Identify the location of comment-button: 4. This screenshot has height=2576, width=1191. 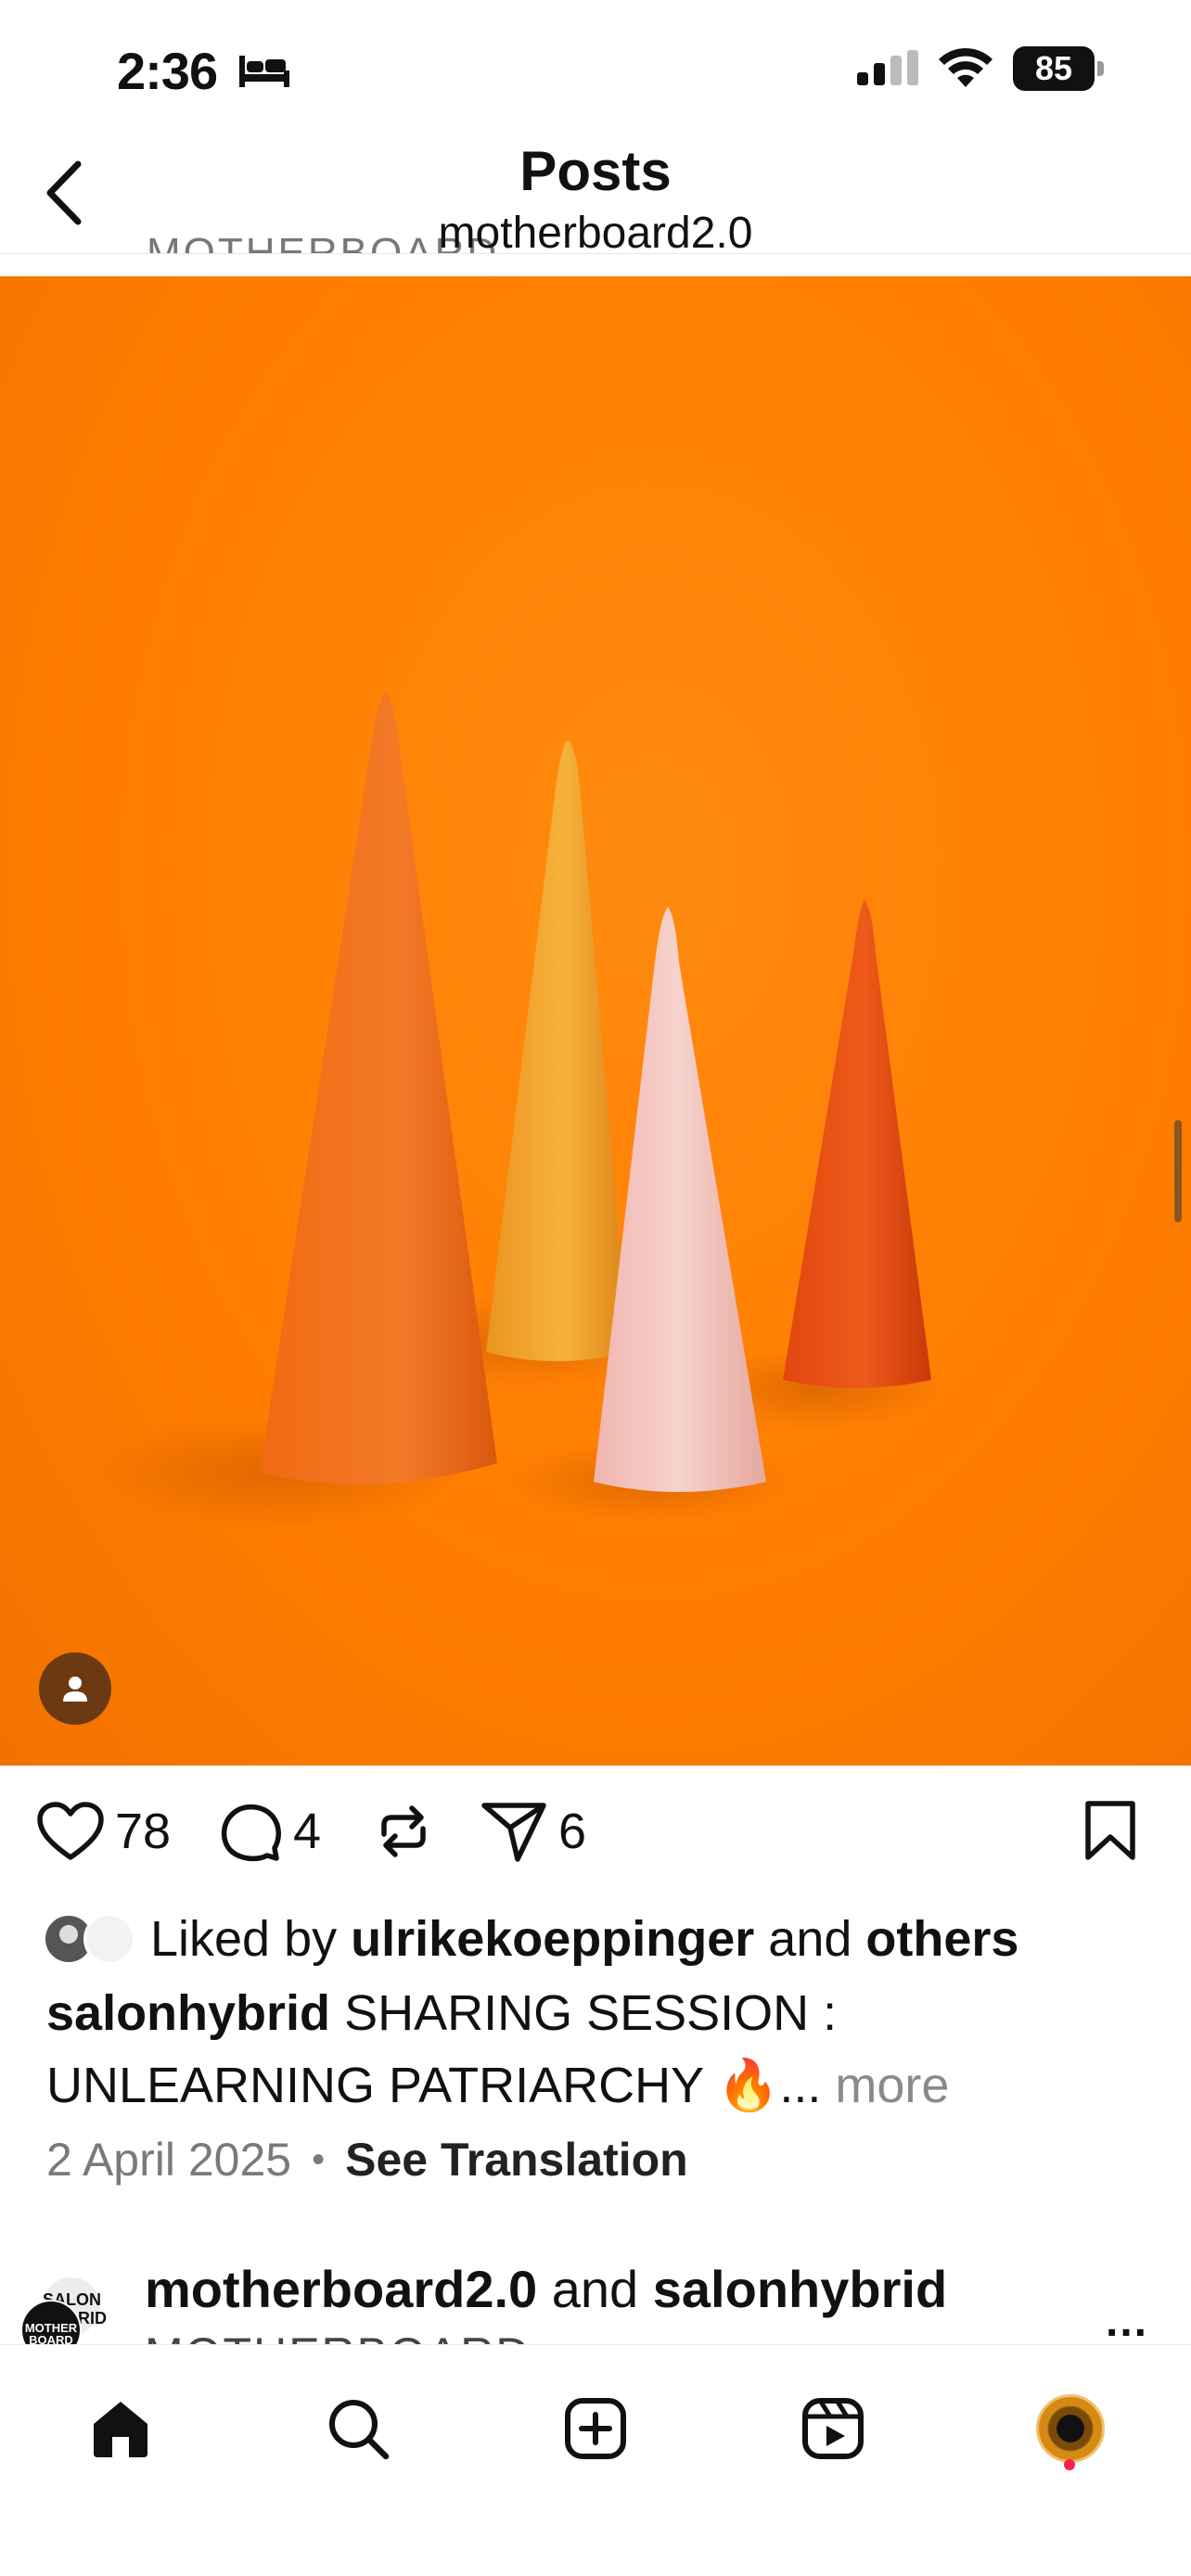
(270, 1832).